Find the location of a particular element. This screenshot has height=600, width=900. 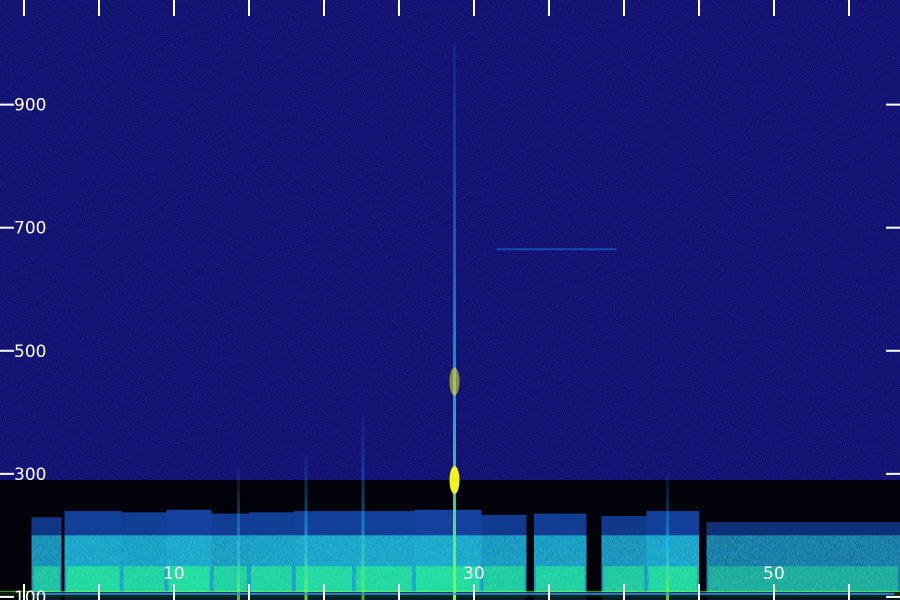

x-tick-label: 50 is located at coordinates (774, 574).